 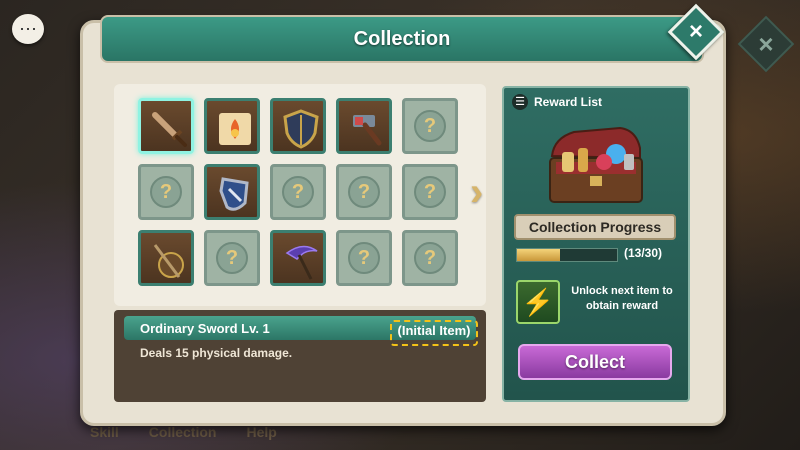 I want to click on chat-bubble-icon: ⋯, so click(x=28, y=29).